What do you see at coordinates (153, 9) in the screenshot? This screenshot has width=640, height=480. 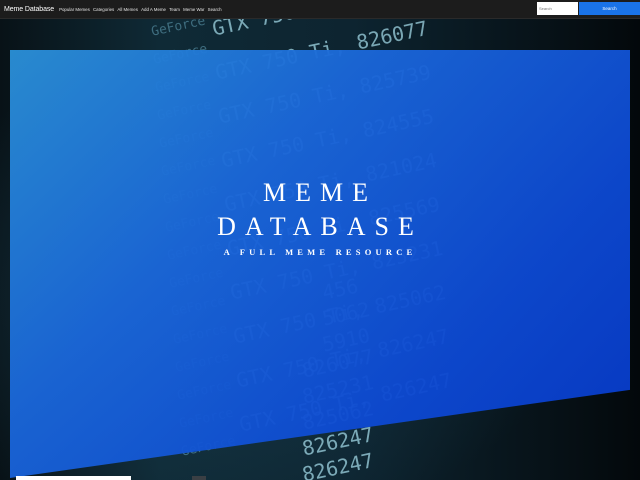 I see `nav-link-add-a-meme: Add A Meme` at bounding box center [153, 9].